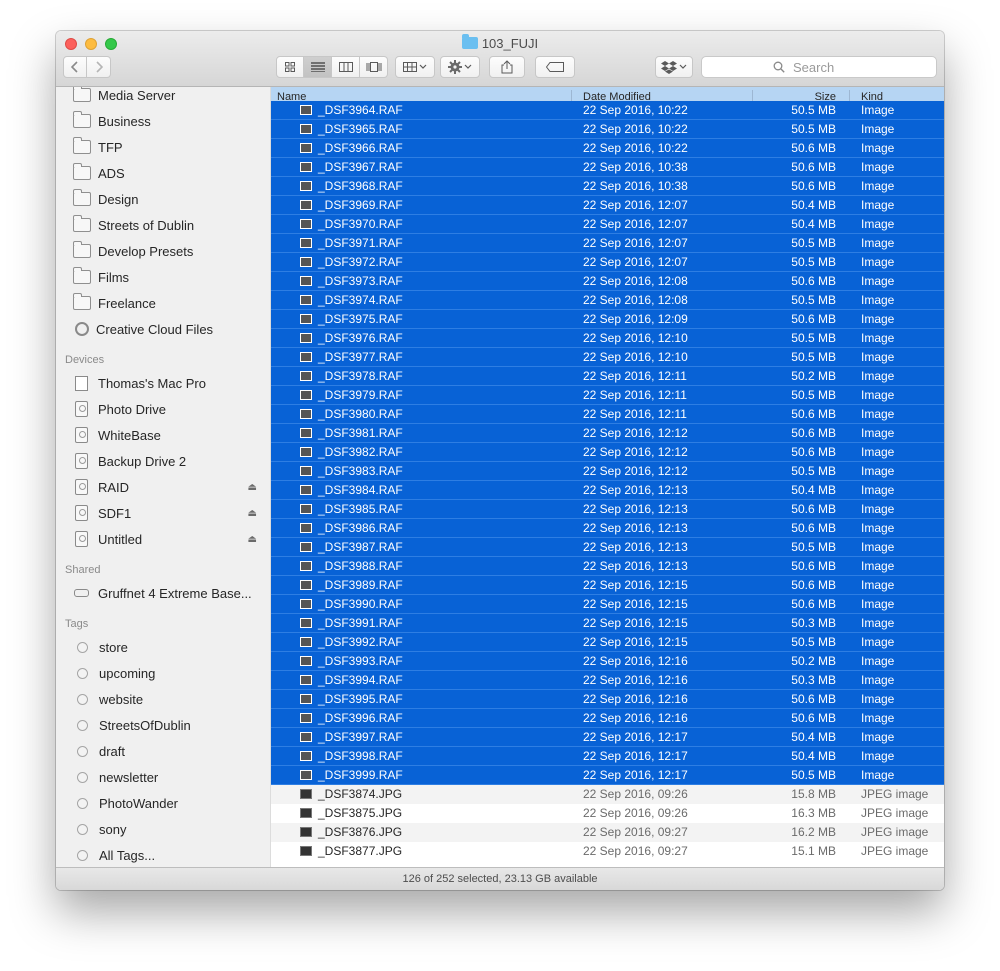 The image size is (1000, 971). Describe the element at coordinates (828, 67) in the screenshot. I see `search-input` at that location.